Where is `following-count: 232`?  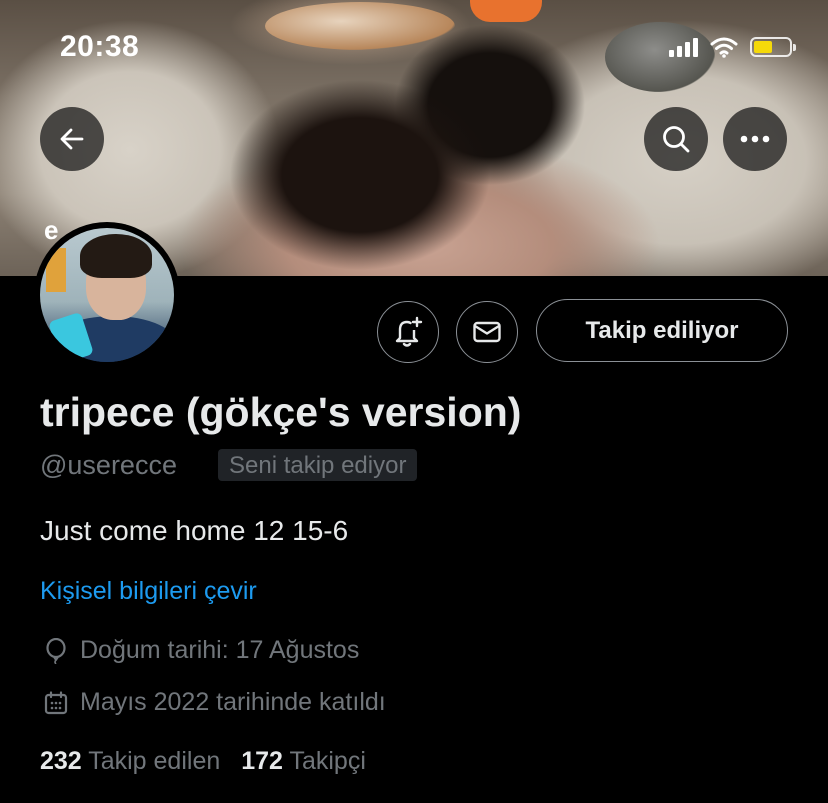 following-count: 232 is located at coordinates (61, 761).